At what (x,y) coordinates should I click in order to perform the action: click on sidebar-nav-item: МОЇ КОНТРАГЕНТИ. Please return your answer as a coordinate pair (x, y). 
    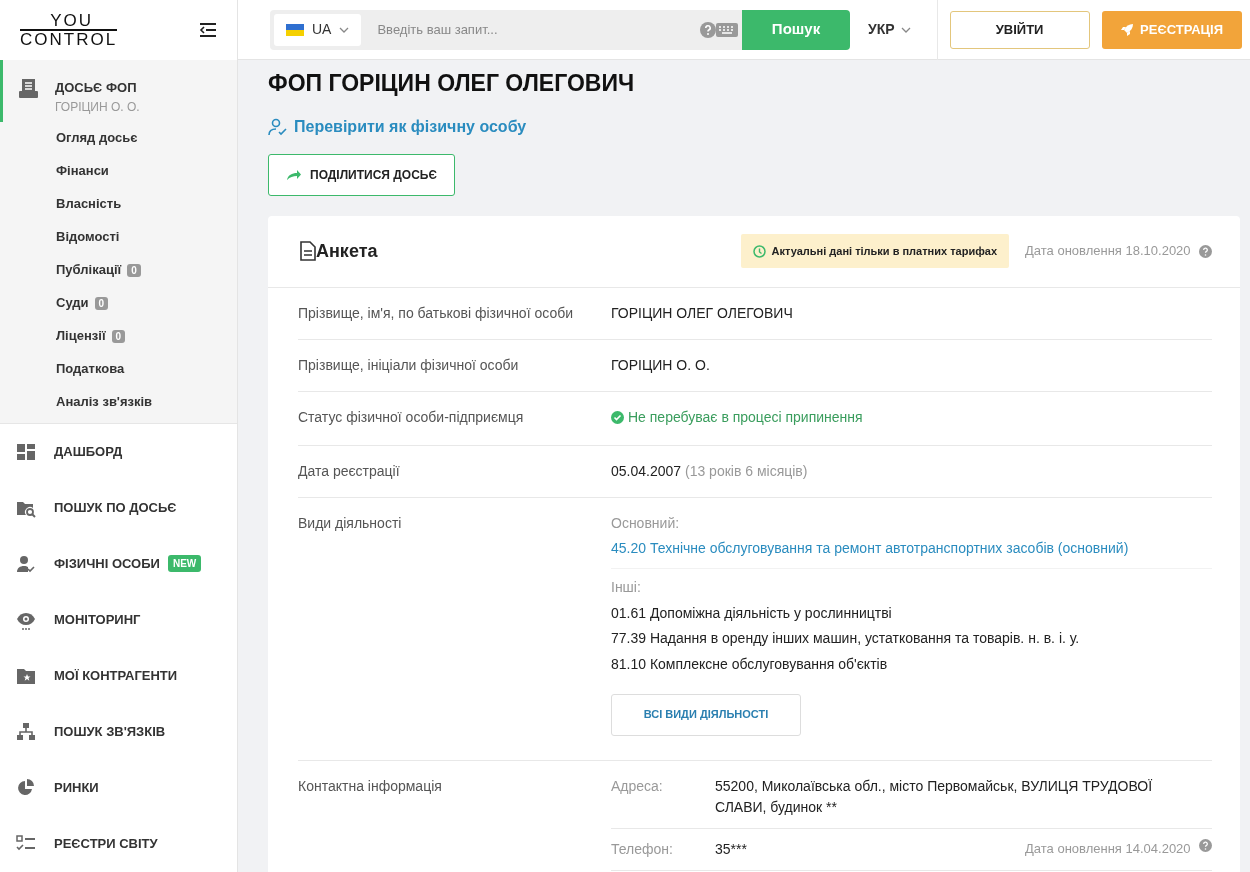
    Looking at the image, I should click on (118, 675).